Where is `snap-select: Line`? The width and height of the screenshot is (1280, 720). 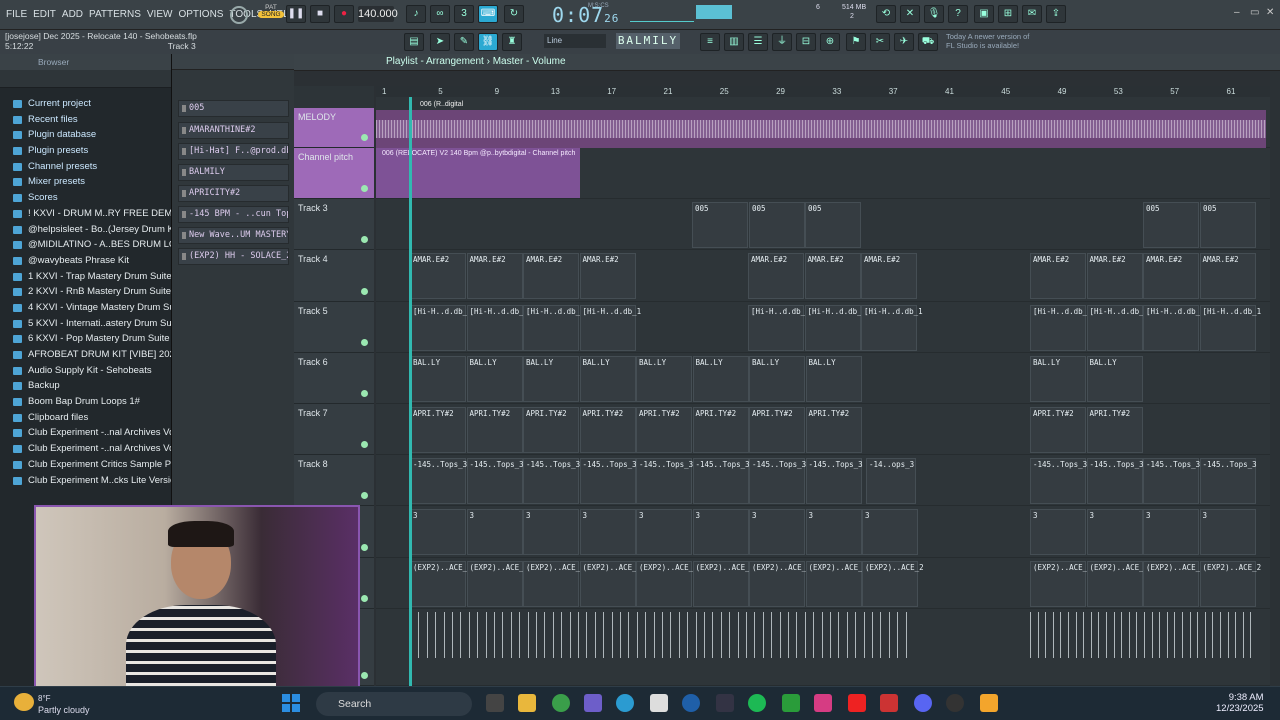
snap-select: Line is located at coordinates (575, 41).